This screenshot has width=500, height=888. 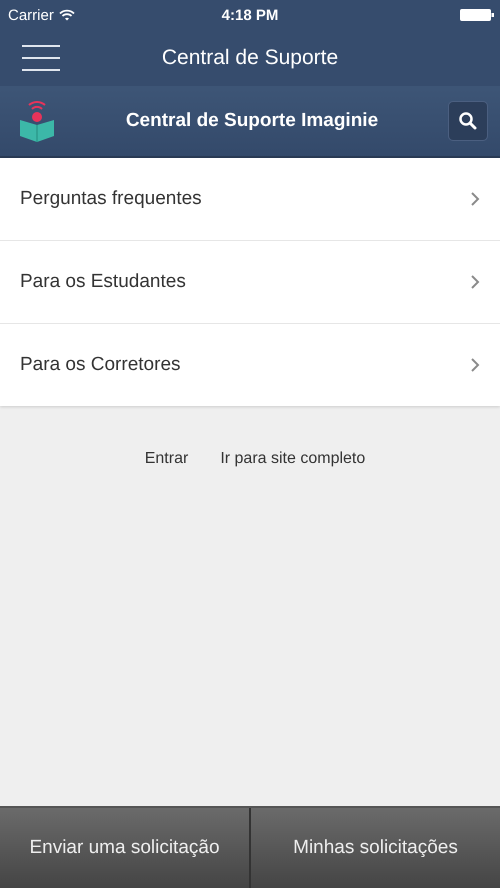 What do you see at coordinates (250, 58) in the screenshot?
I see `nav-title: Central de Suporte` at bounding box center [250, 58].